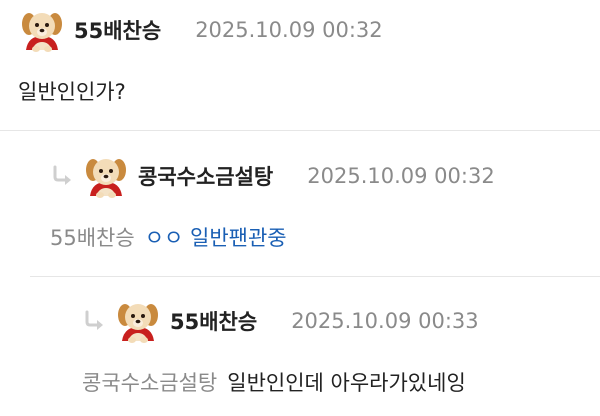 This screenshot has height=416, width=600. I want to click on nested-reply-nickname: 55배찬승, so click(213, 321).